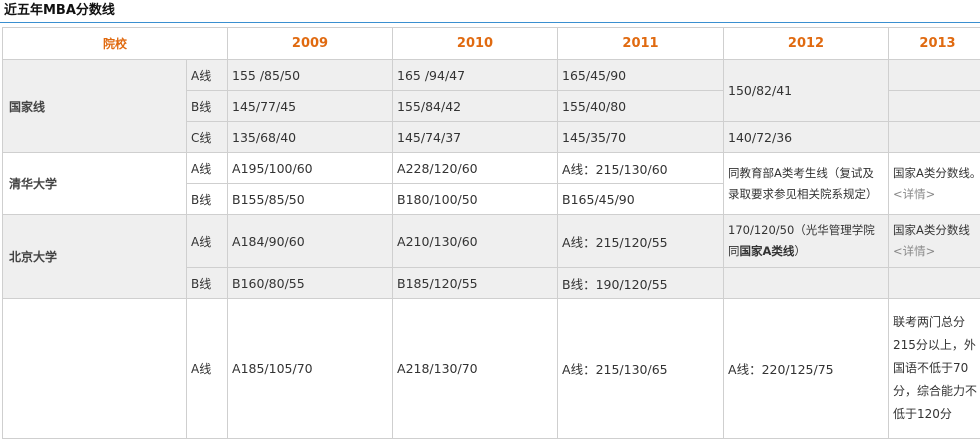 The height and width of the screenshot is (439, 980). What do you see at coordinates (641, 168) in the screenshot?
I see `score-cell: A线：215/130/60` at bounding box center [641, 168].